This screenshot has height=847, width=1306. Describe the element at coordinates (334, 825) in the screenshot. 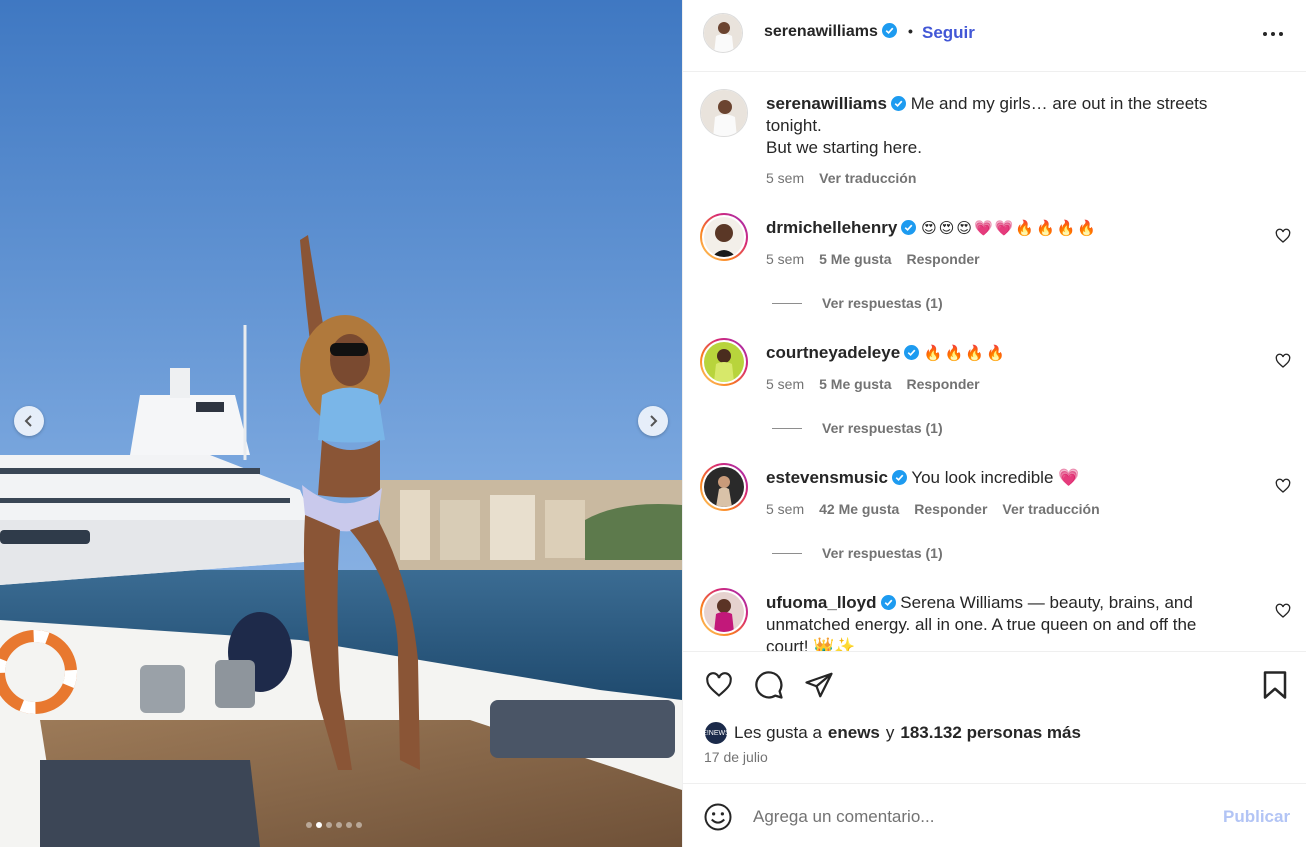

I see `slide-indicator` at that location.